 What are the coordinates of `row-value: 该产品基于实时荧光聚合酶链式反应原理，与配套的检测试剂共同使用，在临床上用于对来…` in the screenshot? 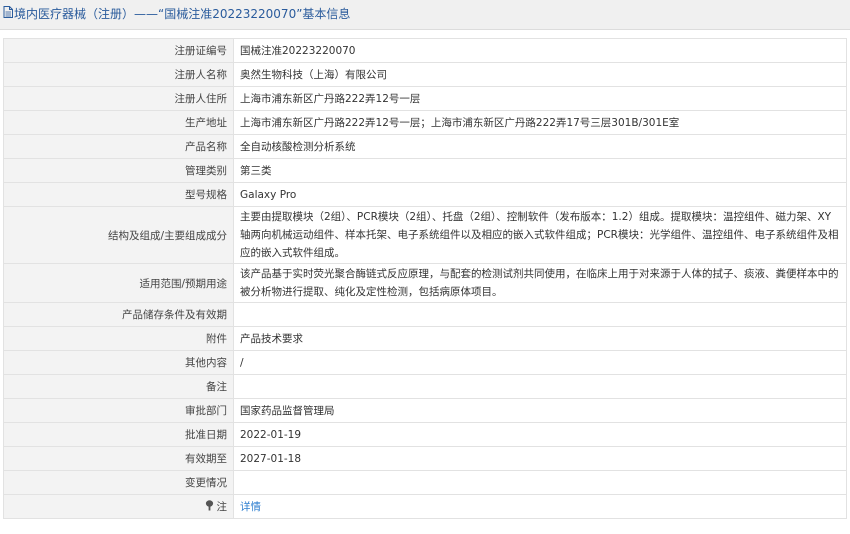 It's located at (540, 283).